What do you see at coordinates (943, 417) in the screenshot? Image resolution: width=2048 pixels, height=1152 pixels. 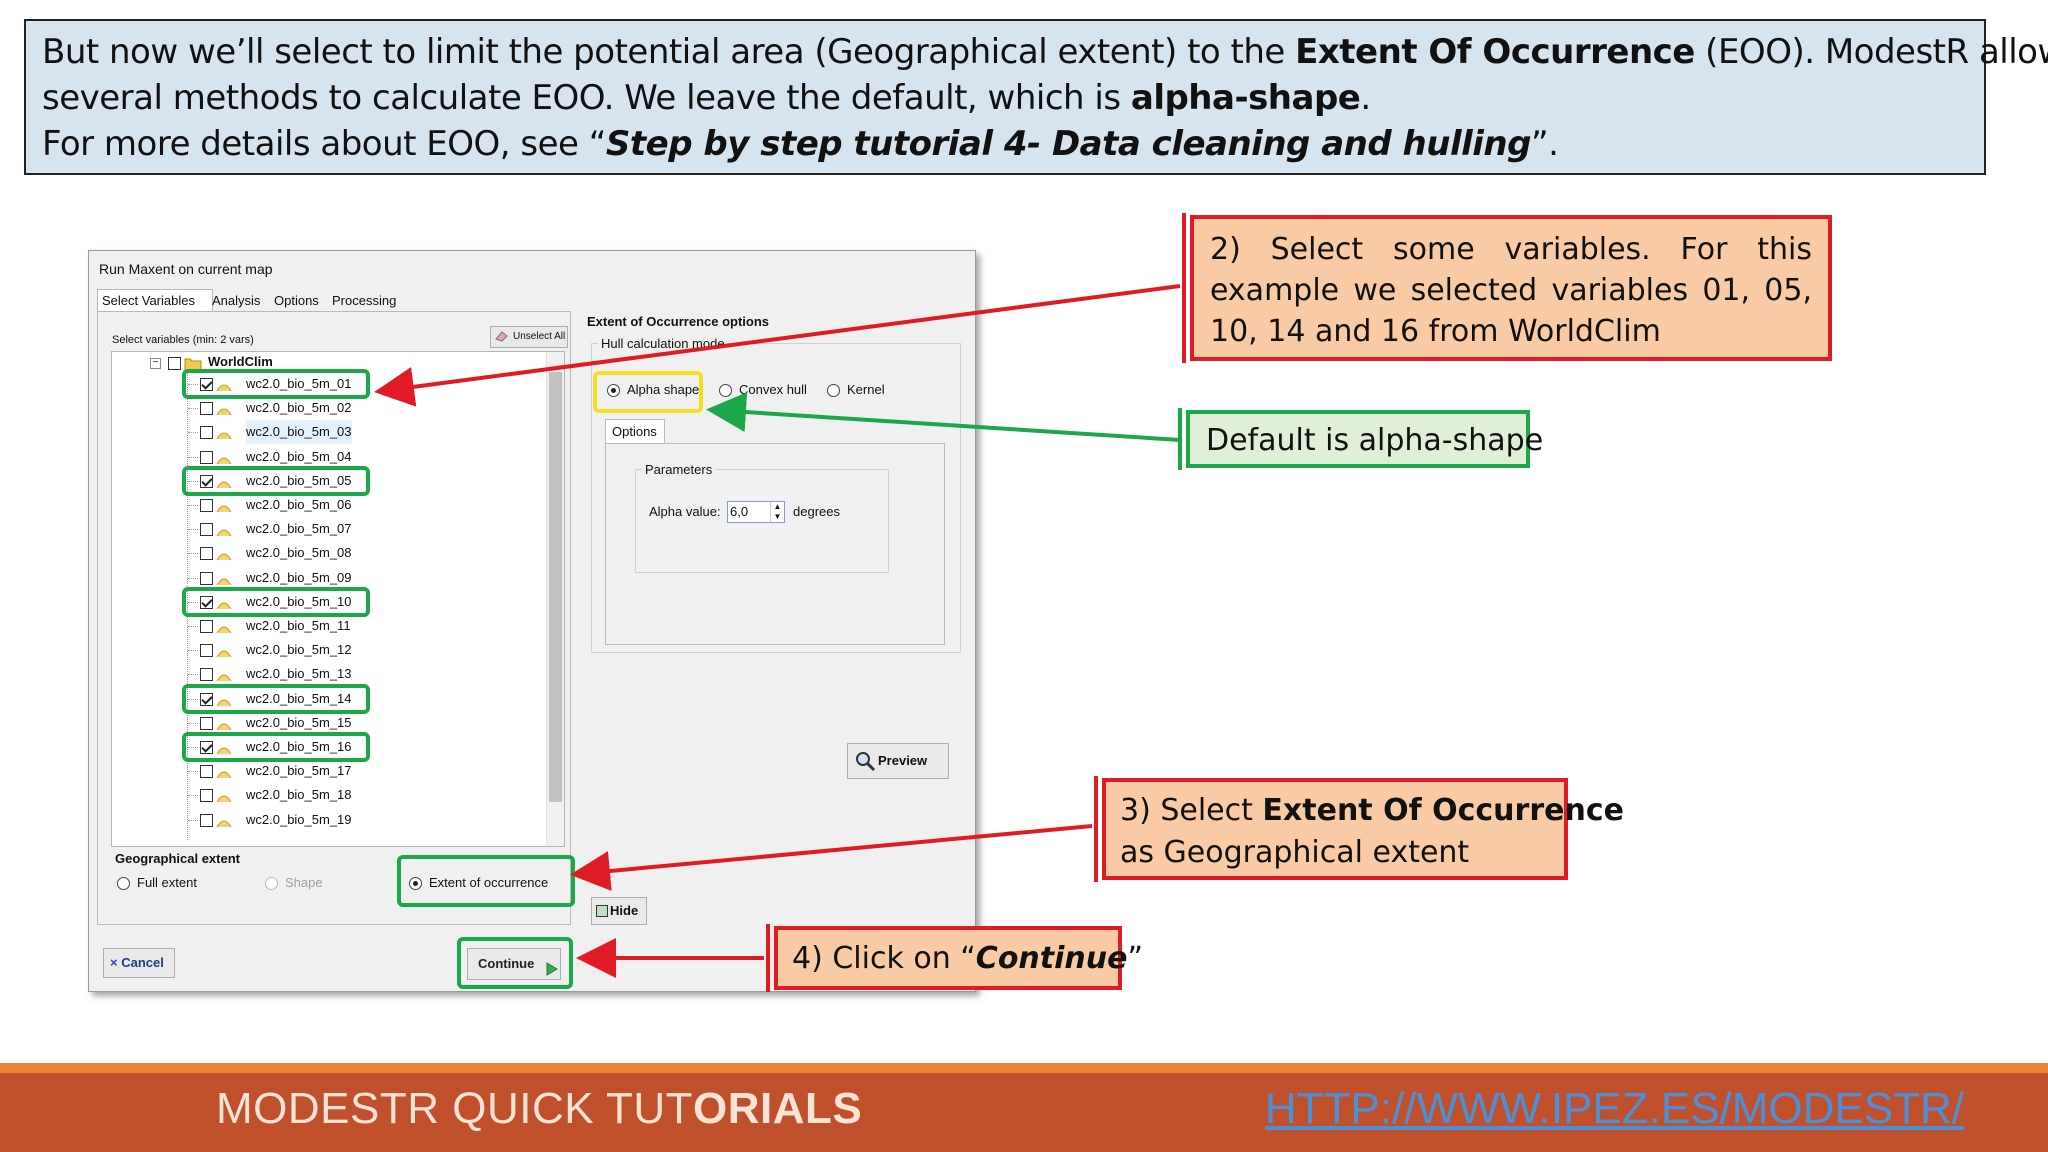 I see `arrow-to-alpha-shape` at bounding box center [943, 417].